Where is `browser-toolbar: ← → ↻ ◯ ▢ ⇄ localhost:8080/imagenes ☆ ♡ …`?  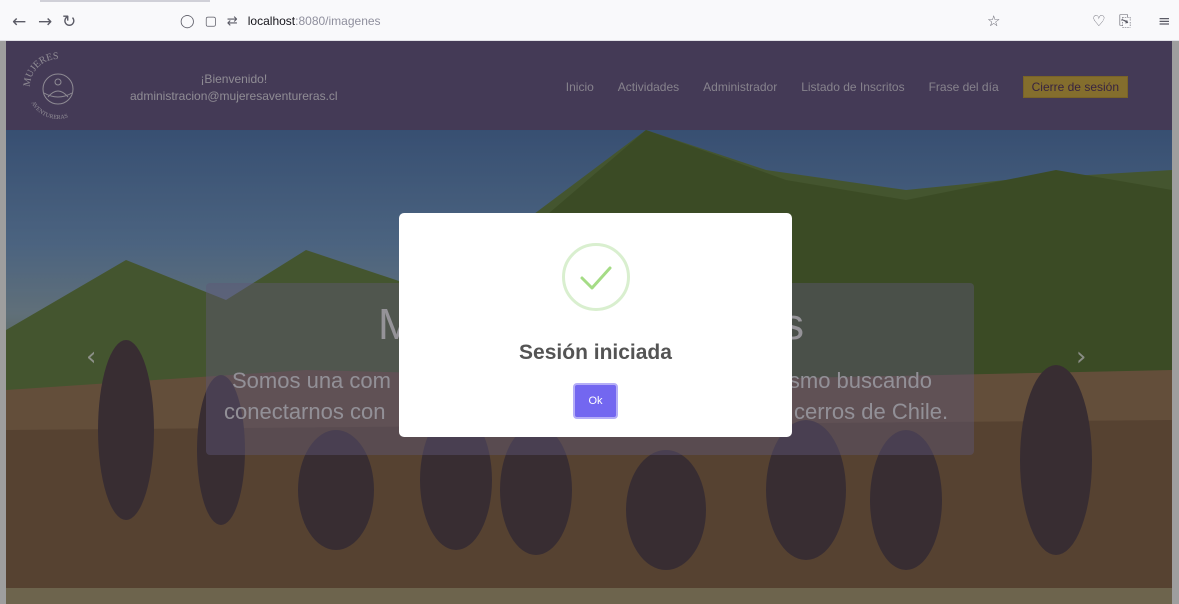 browser-toolbar: ← → ↻ ◯ ▢ ⇄ localhost:8080/imagenes ☆ ♡ … is located at coordinates (589, 20).